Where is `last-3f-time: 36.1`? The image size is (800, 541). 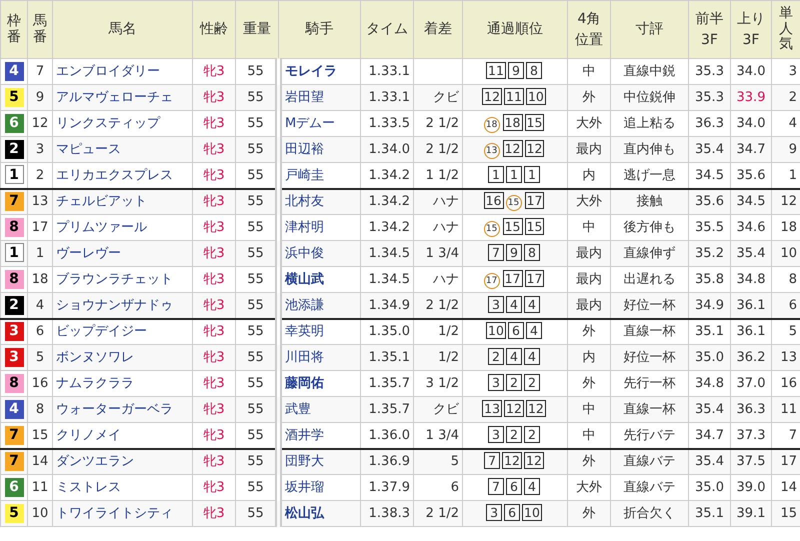
last-3f-time: 36.1 is located at coordinates (751, 305).